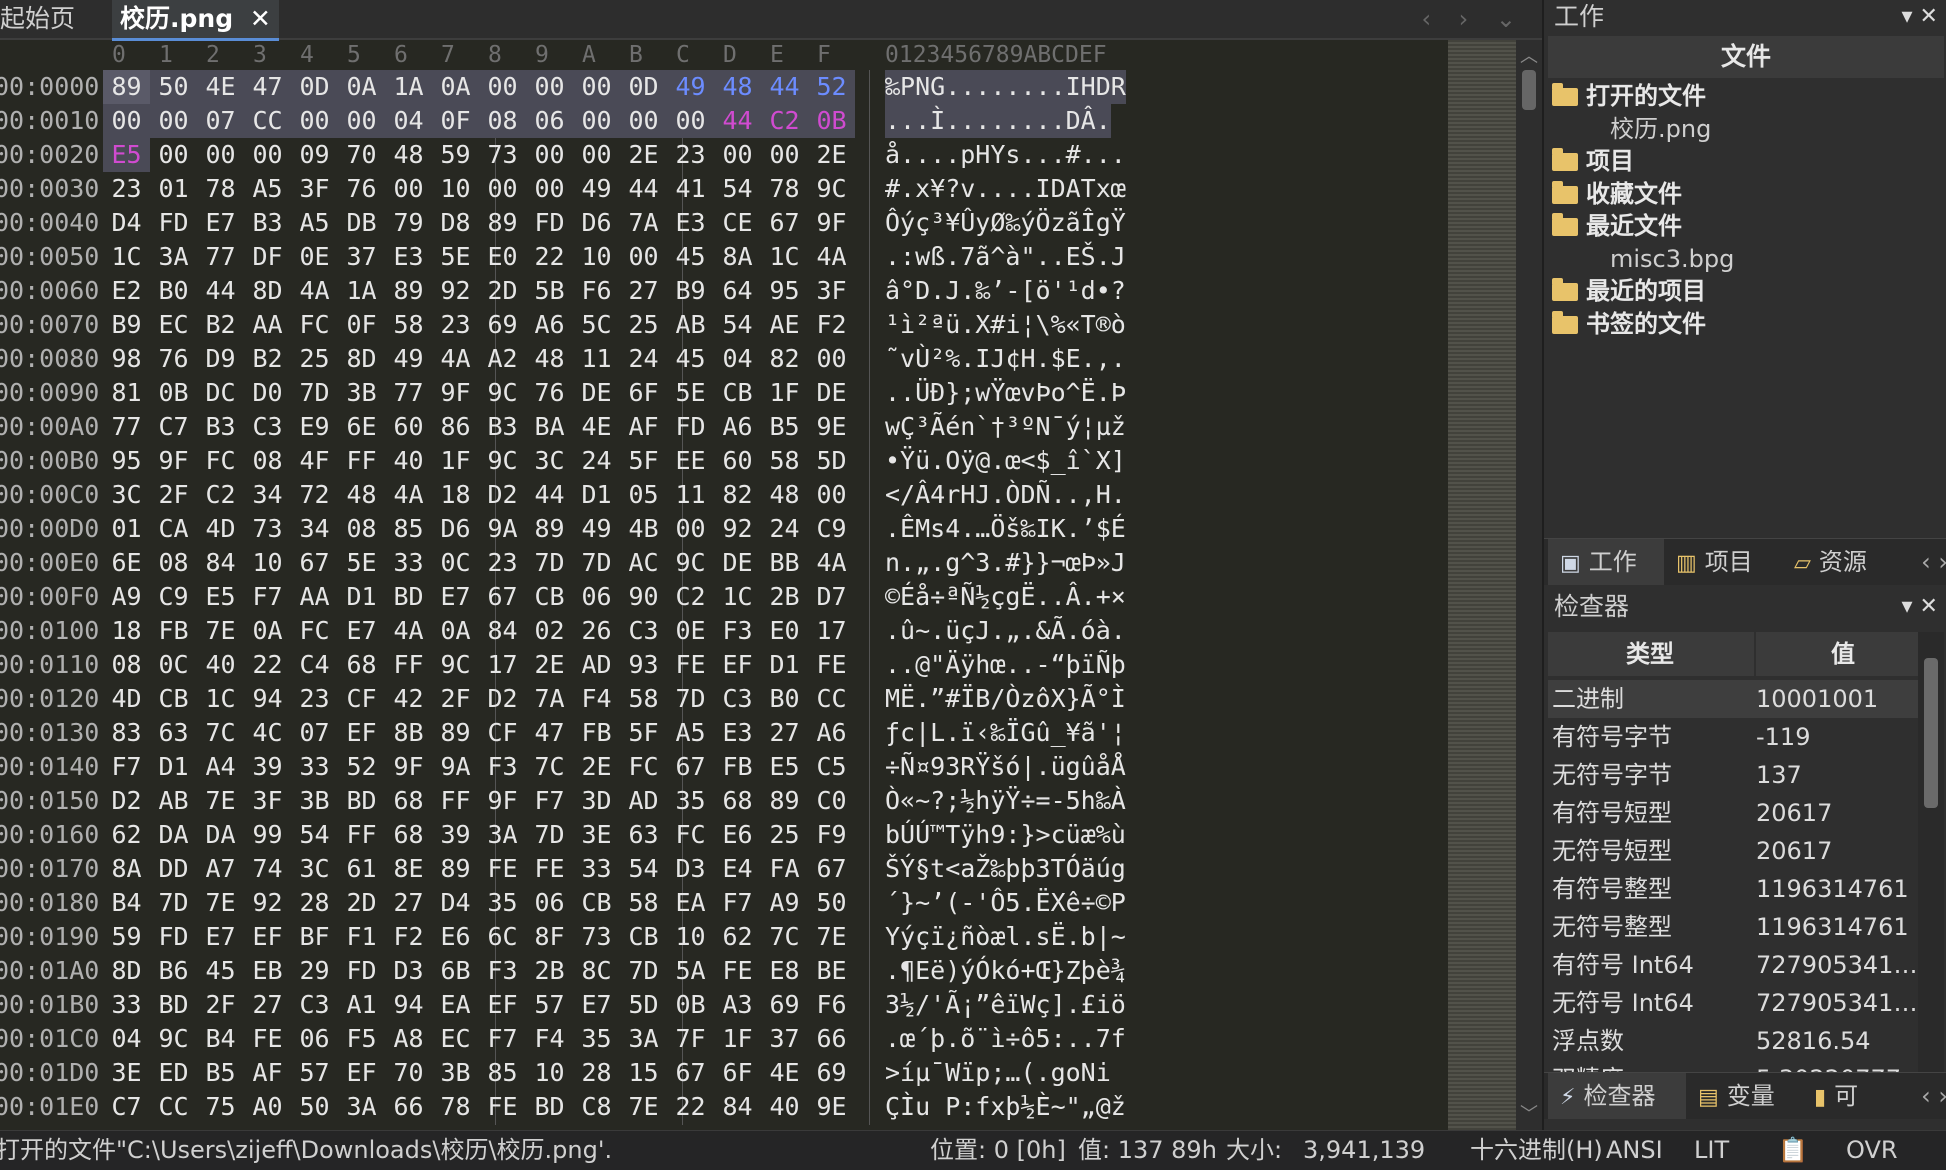  Describe the element at coordinates (1473, 19) in the screenshot. I see `tab-nav-arrows: ‹ › ⌄` at that location.